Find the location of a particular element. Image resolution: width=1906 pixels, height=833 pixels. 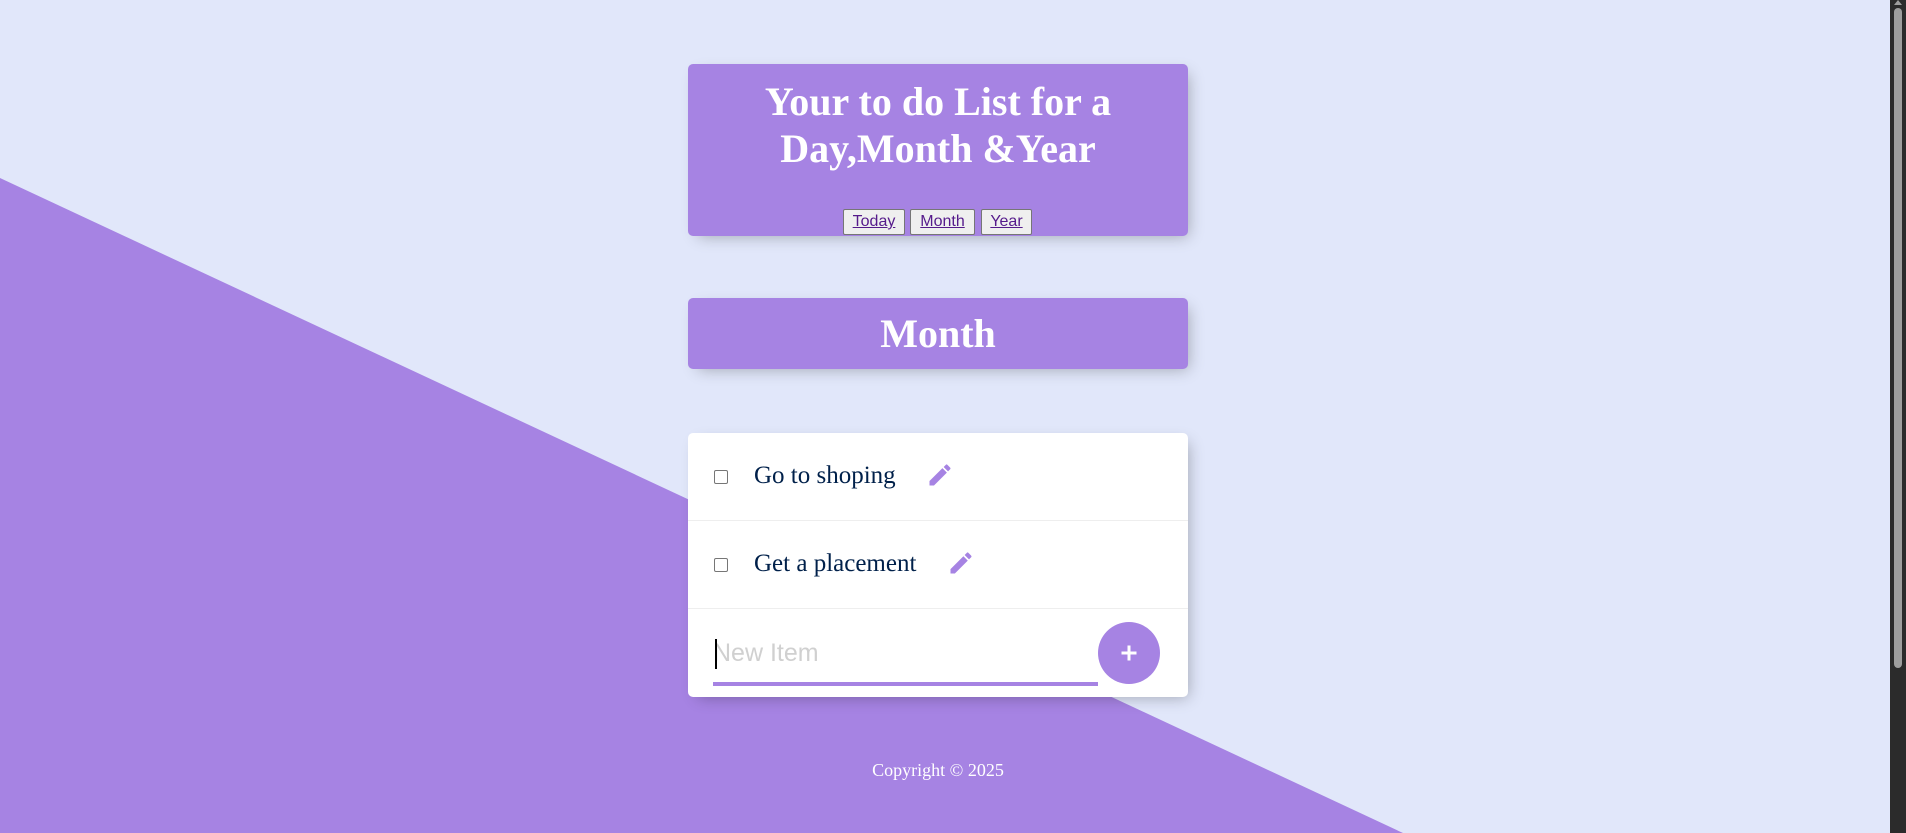

item-text: Go to shoping is located at coordinates (825, 475).